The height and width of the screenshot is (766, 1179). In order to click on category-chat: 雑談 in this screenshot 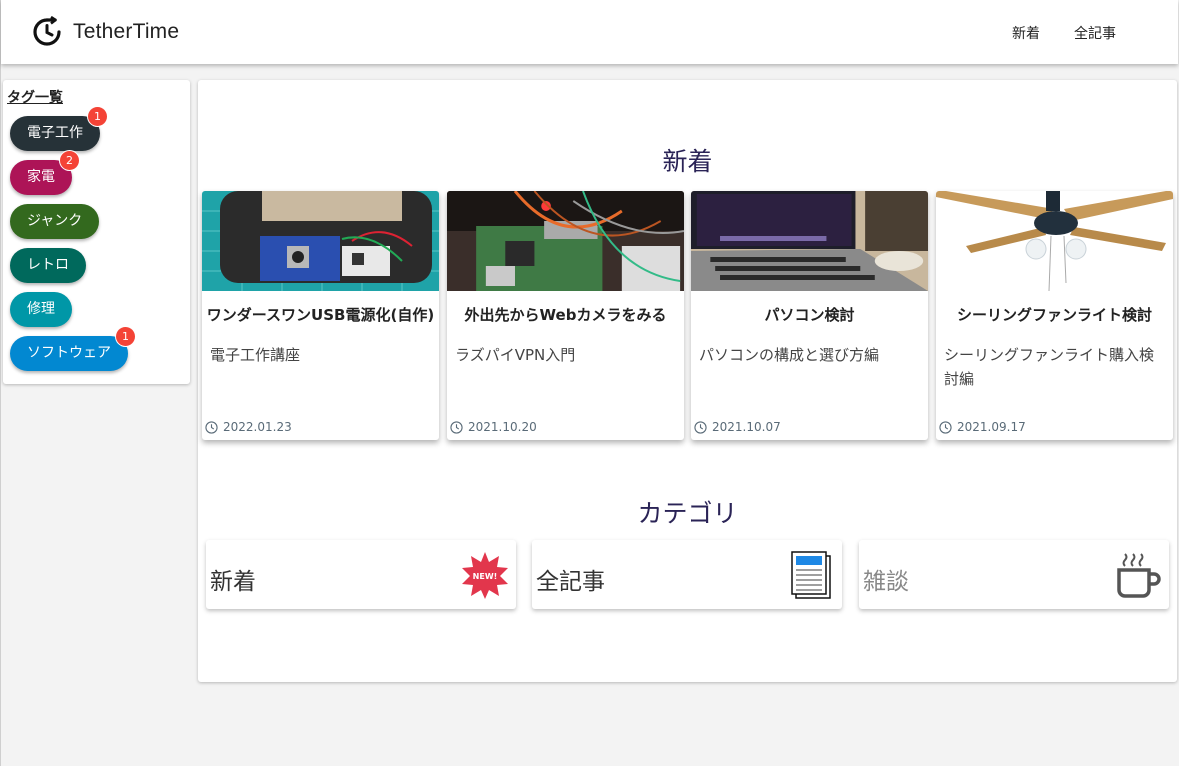, I will do `click(1014, 574)`.